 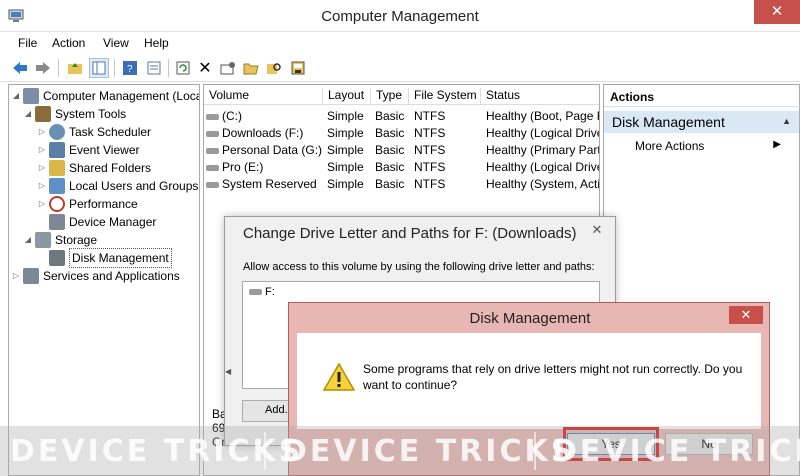 What do you see at coordinates (57, 222) in the screenshot?
I see `device-manager-icon` at bounding box center [57, 222].